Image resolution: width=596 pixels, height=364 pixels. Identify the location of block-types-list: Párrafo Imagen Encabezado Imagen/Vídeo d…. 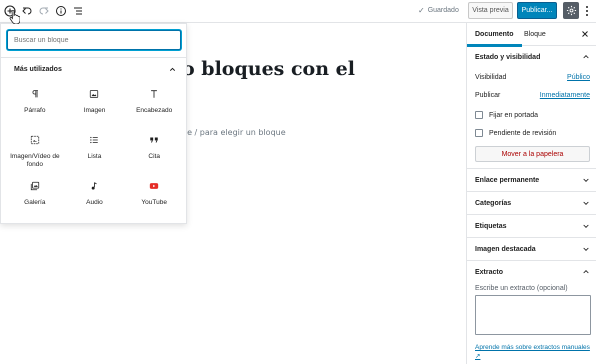
(94, 153).